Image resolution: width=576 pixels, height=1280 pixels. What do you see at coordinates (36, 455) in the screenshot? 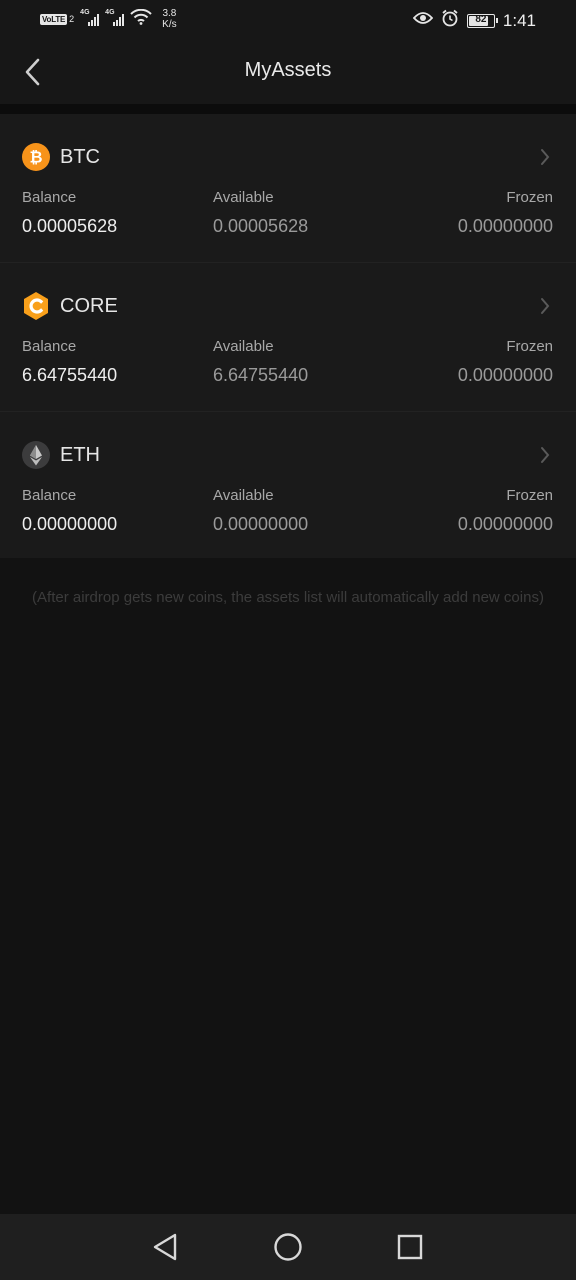
I see `ethereum-icon` at bounding box center [36, 455].